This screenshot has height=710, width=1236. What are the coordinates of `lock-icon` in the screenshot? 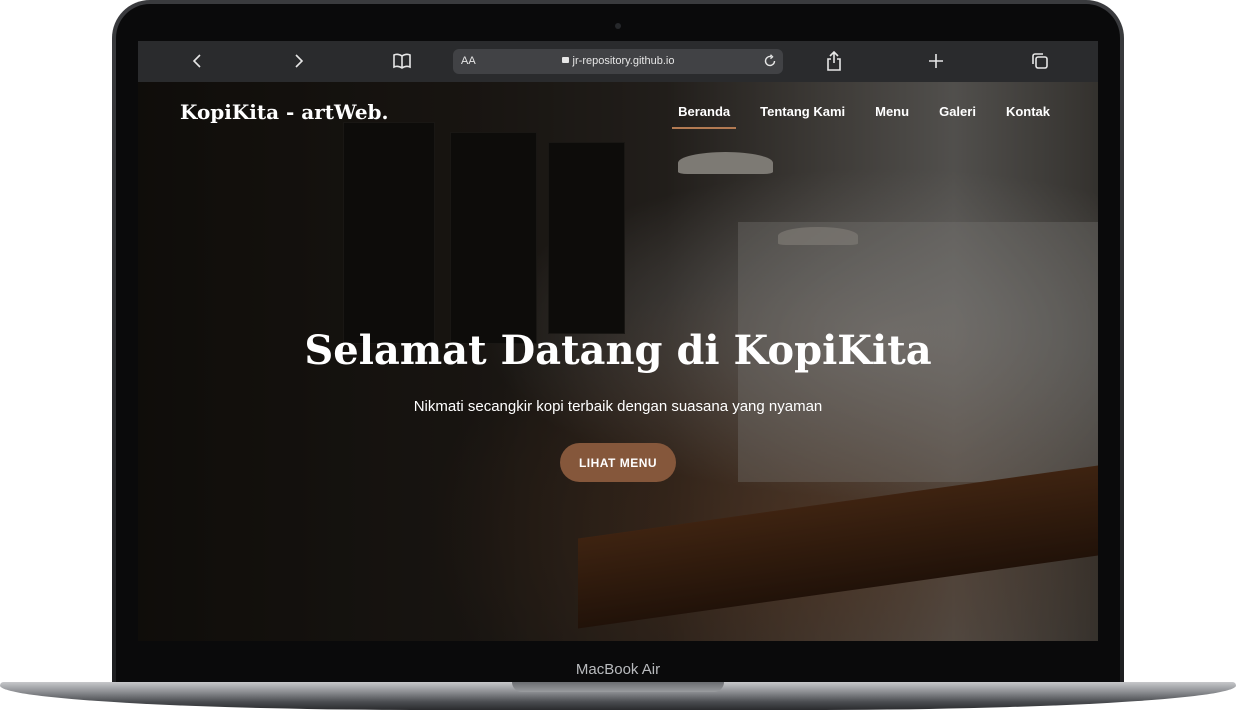 It's located at (565, 60).